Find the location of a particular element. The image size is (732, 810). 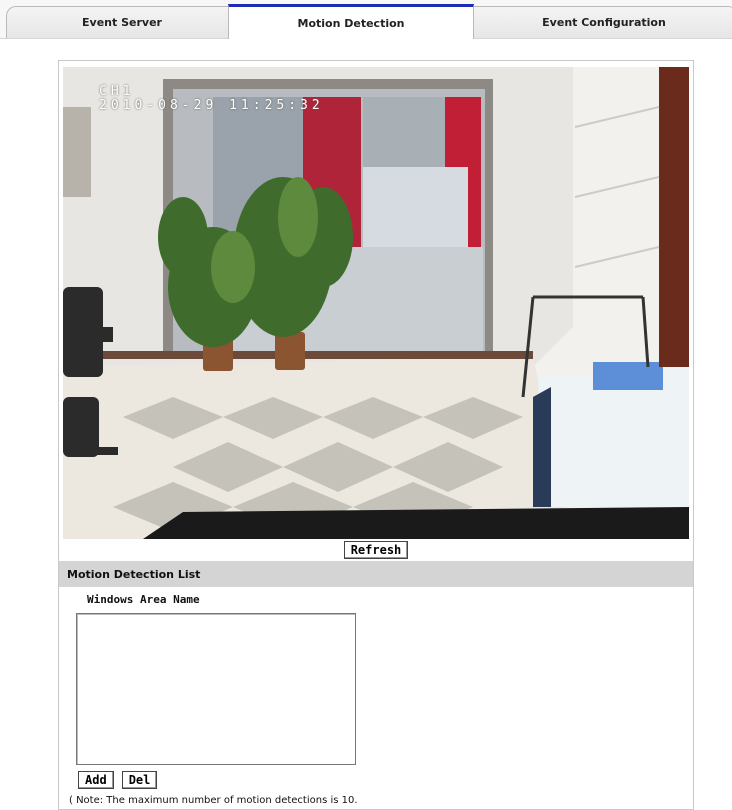

add-button: Add is located at coordinates (96, 780).